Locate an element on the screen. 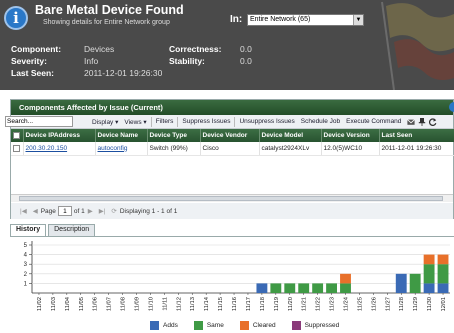  cell-last-seen: 2011-12-01 19:26:30 is located at coordinates (416, 149).